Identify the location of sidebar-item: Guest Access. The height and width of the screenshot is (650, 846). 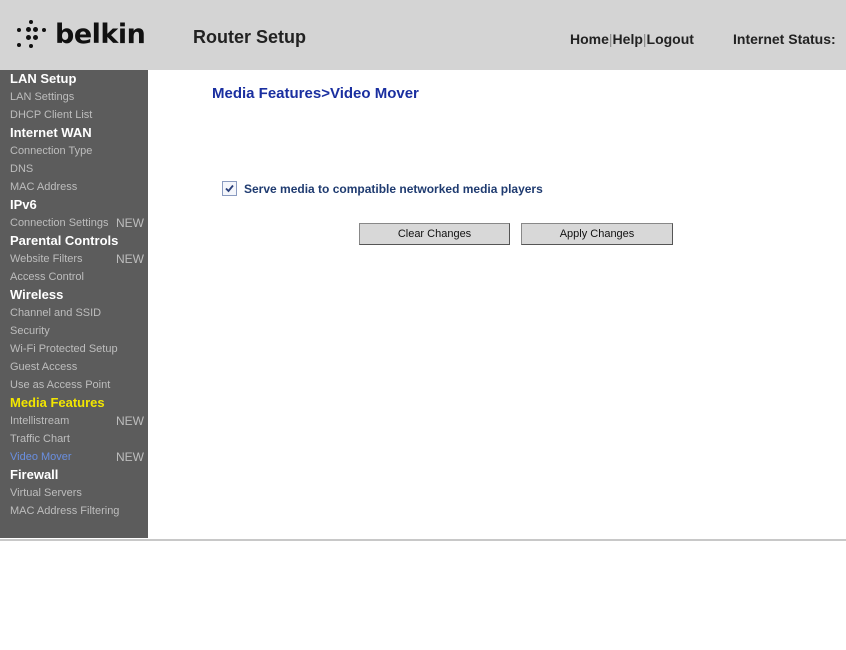
(74, 367).